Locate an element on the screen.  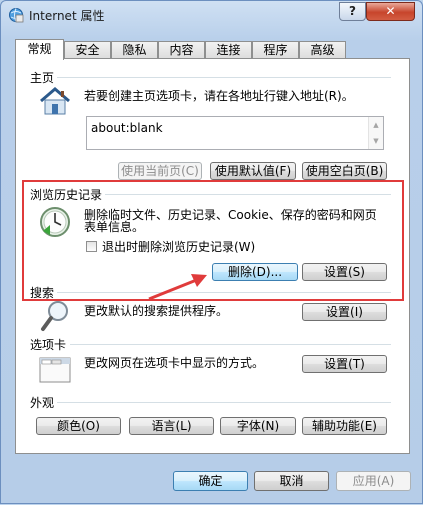
delete-on-exit-label: 退出时删除浏览历史记录(W) is located at coordinates (178, 247).